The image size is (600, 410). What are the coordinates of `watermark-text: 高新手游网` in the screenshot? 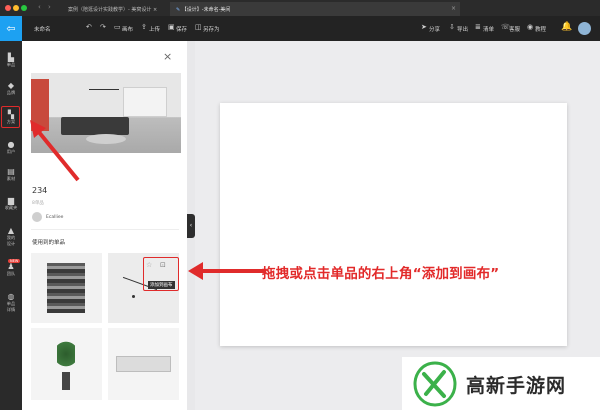 It's located at (516, 386).